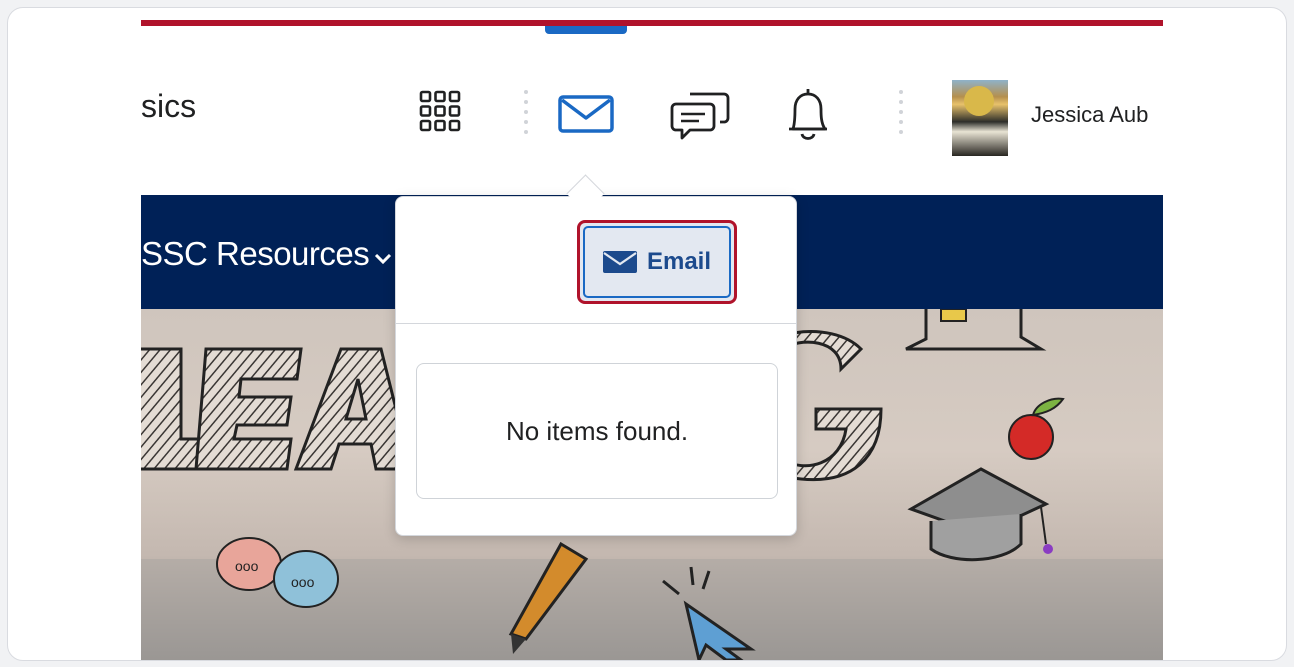 Image resolution: width=1294 pixels, height=667 pixels. I want to click on top-accent-bar, so click(652, 23).